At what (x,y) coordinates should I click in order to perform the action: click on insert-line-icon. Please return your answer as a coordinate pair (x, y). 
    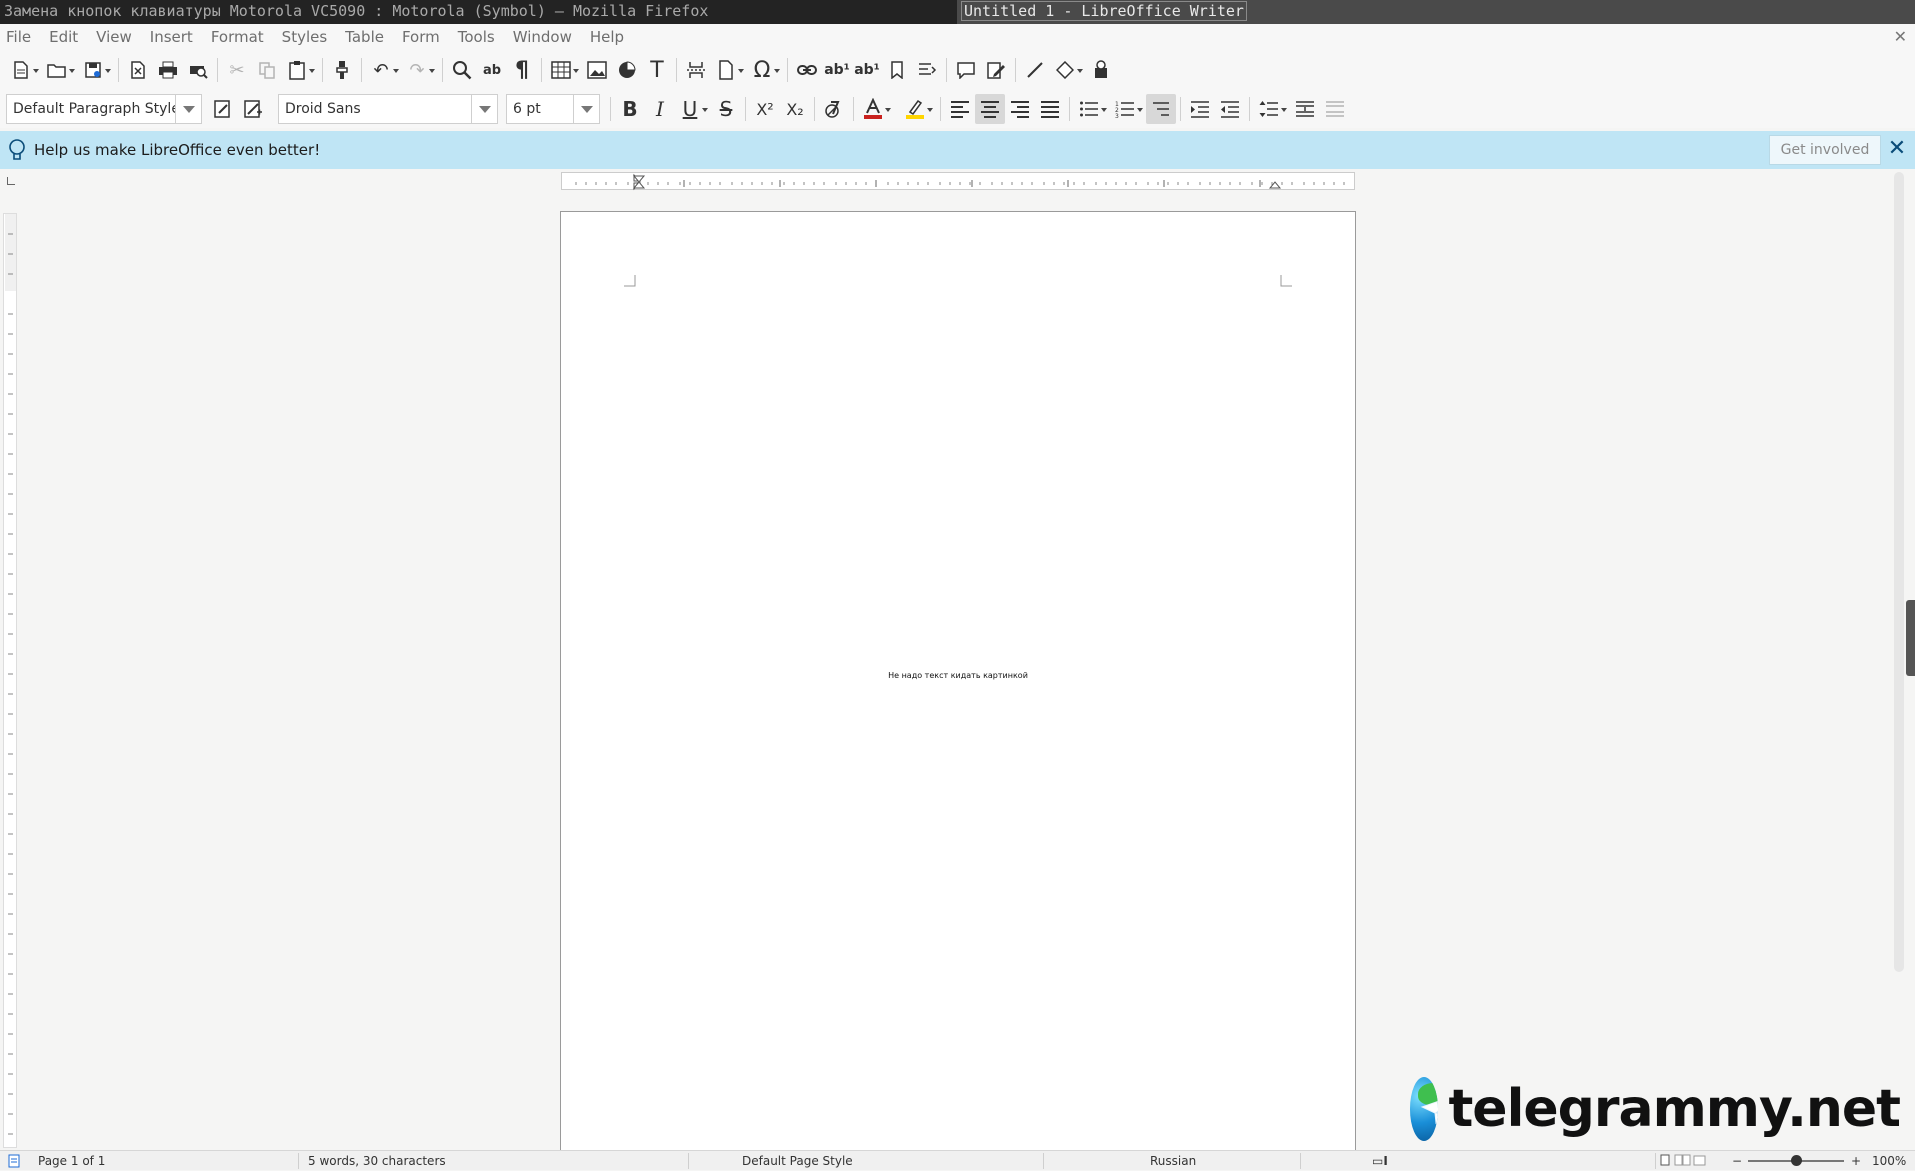
    Looking at the image, I should click on (1035, 70).